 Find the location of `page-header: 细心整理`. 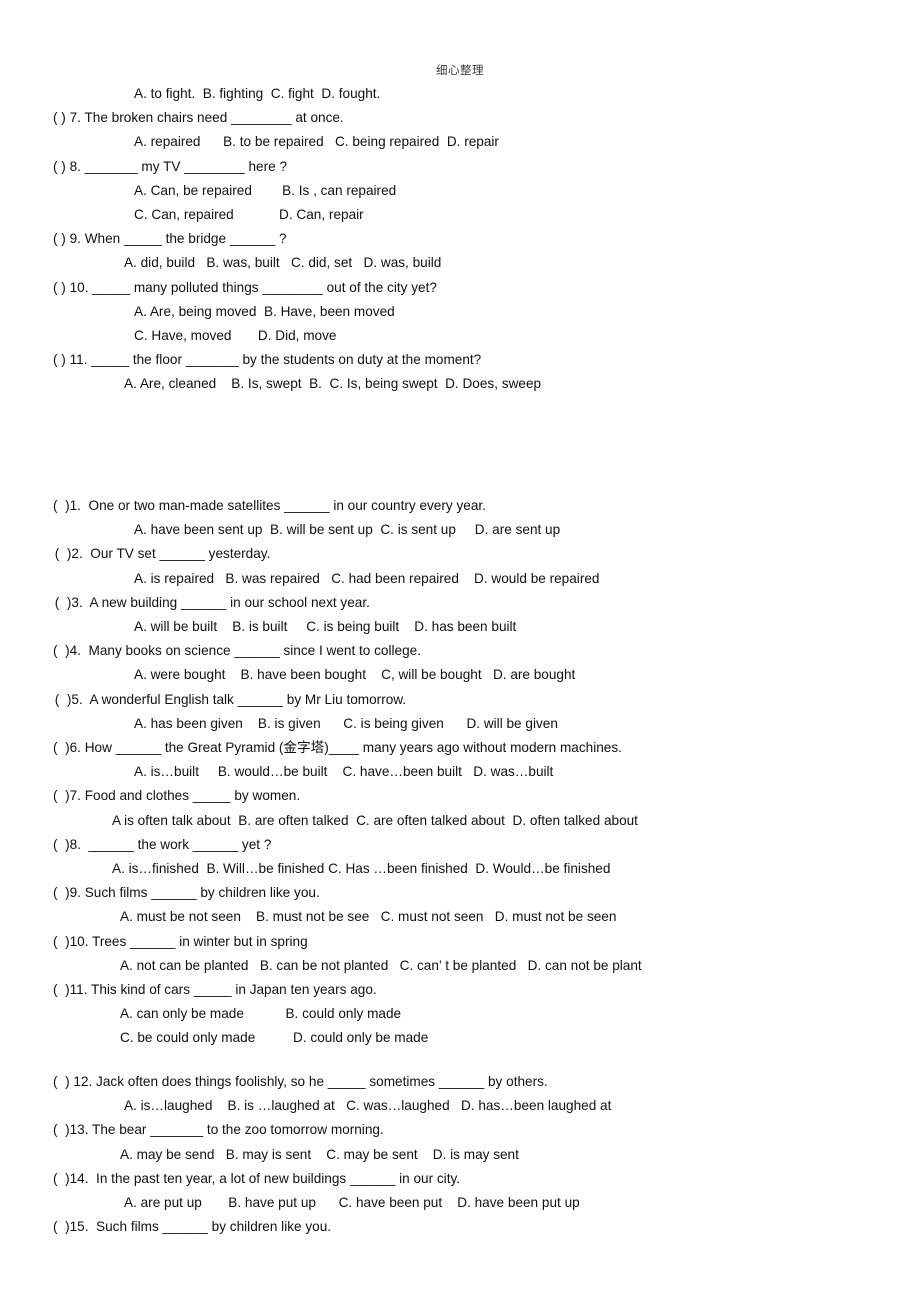

page-header: 细心整理 is located at coordinates (460, 71).